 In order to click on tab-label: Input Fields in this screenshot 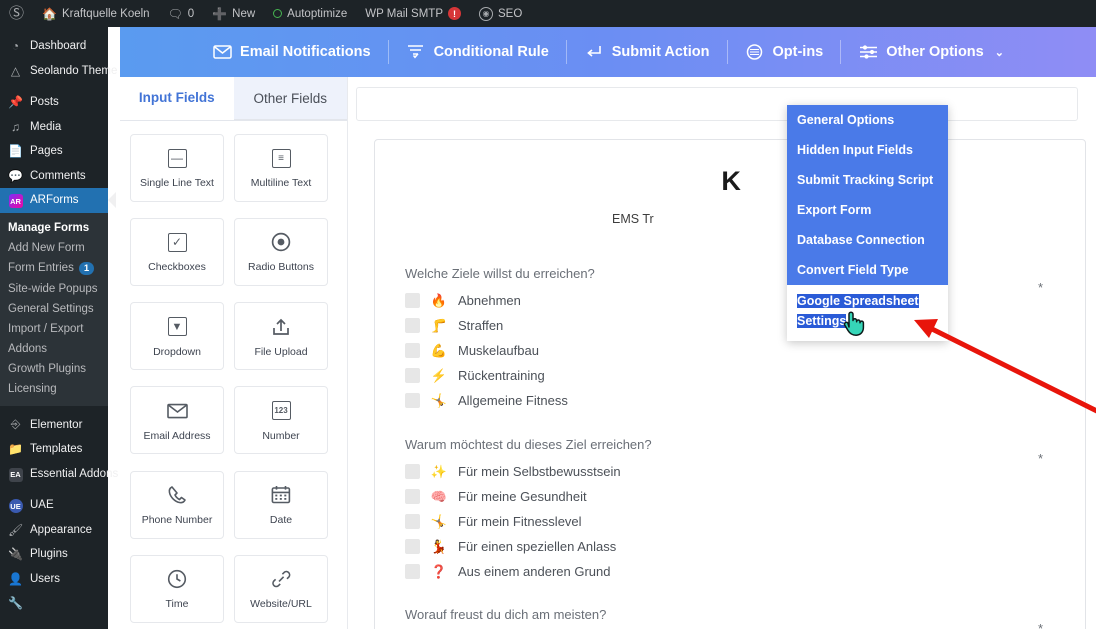, I will do `click(176, 97)`.